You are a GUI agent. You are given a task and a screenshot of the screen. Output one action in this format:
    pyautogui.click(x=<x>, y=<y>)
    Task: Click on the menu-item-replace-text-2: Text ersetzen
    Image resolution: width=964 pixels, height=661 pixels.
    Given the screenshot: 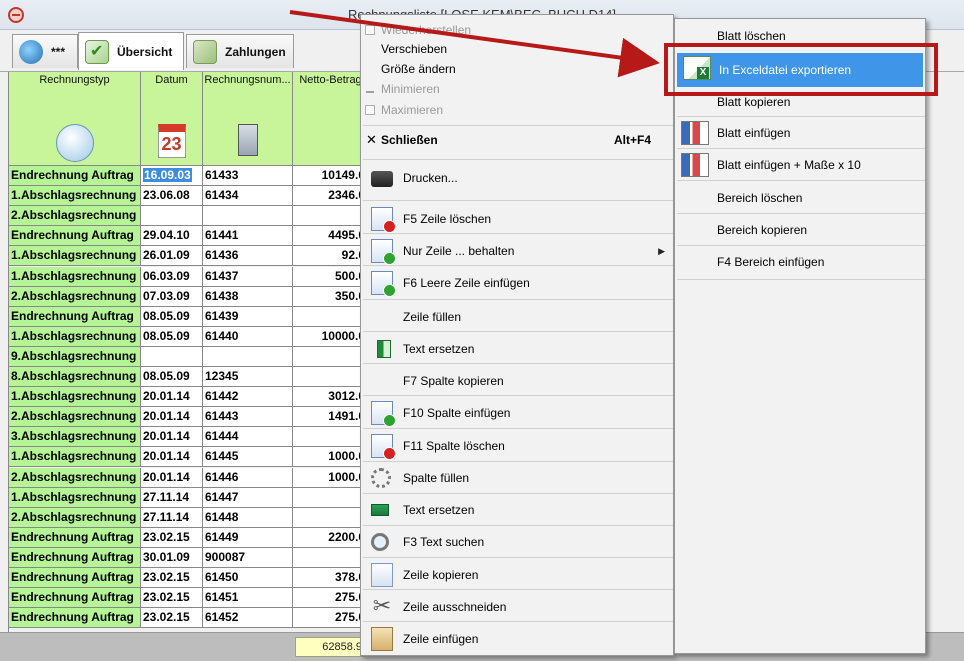 What is the action you would take?
    pyautogui.click(x=517, y=510)
    